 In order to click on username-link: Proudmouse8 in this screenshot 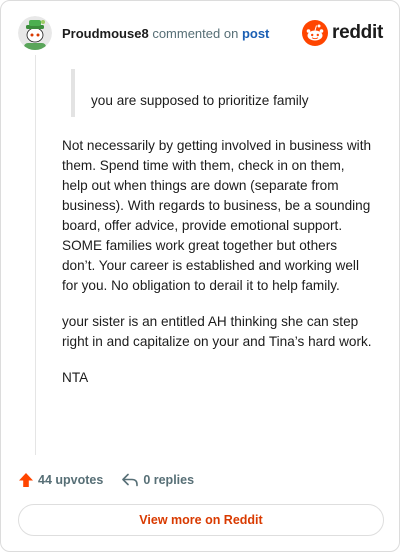, I will do `click(105, 33)`.